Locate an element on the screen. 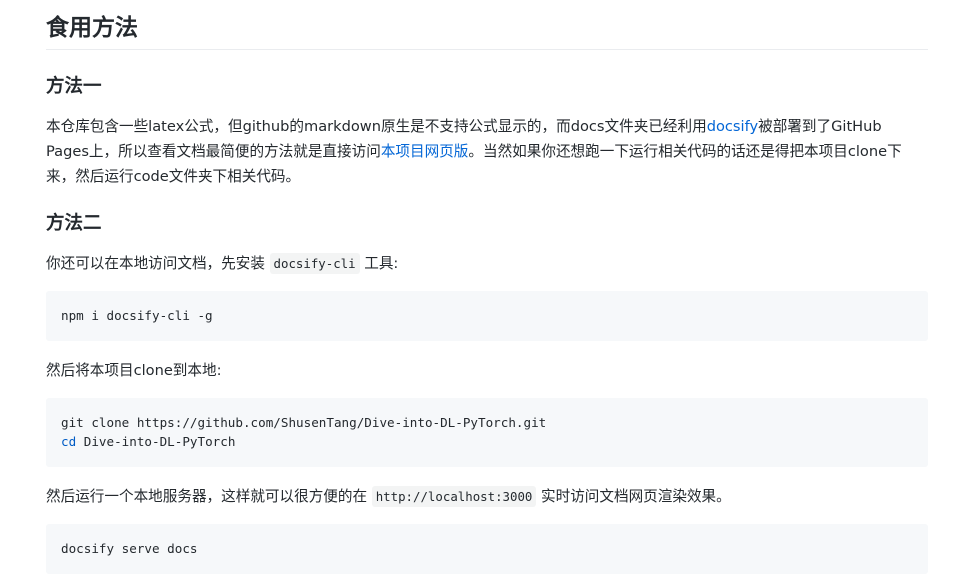 Image resolution: width=974 pixels, height=588 pixels. code-block-docsify-serve: docsify serve docs is located at coordinates (487, 549).